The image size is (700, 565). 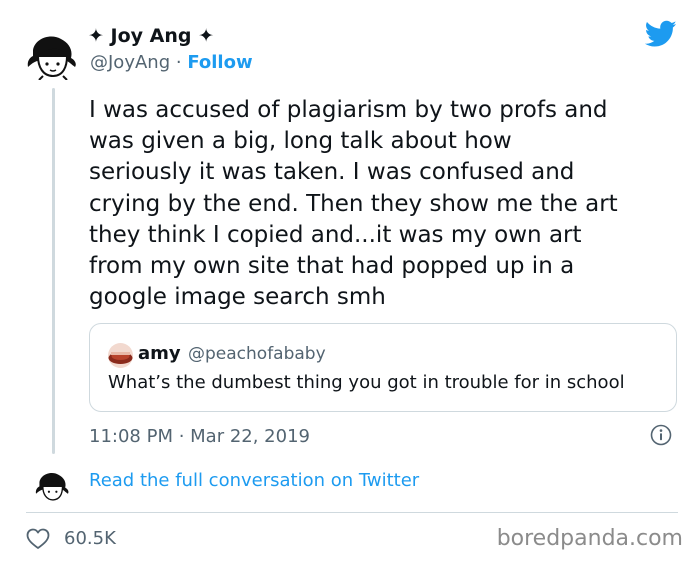 I want to click on divider, so click(x=352, y=512).